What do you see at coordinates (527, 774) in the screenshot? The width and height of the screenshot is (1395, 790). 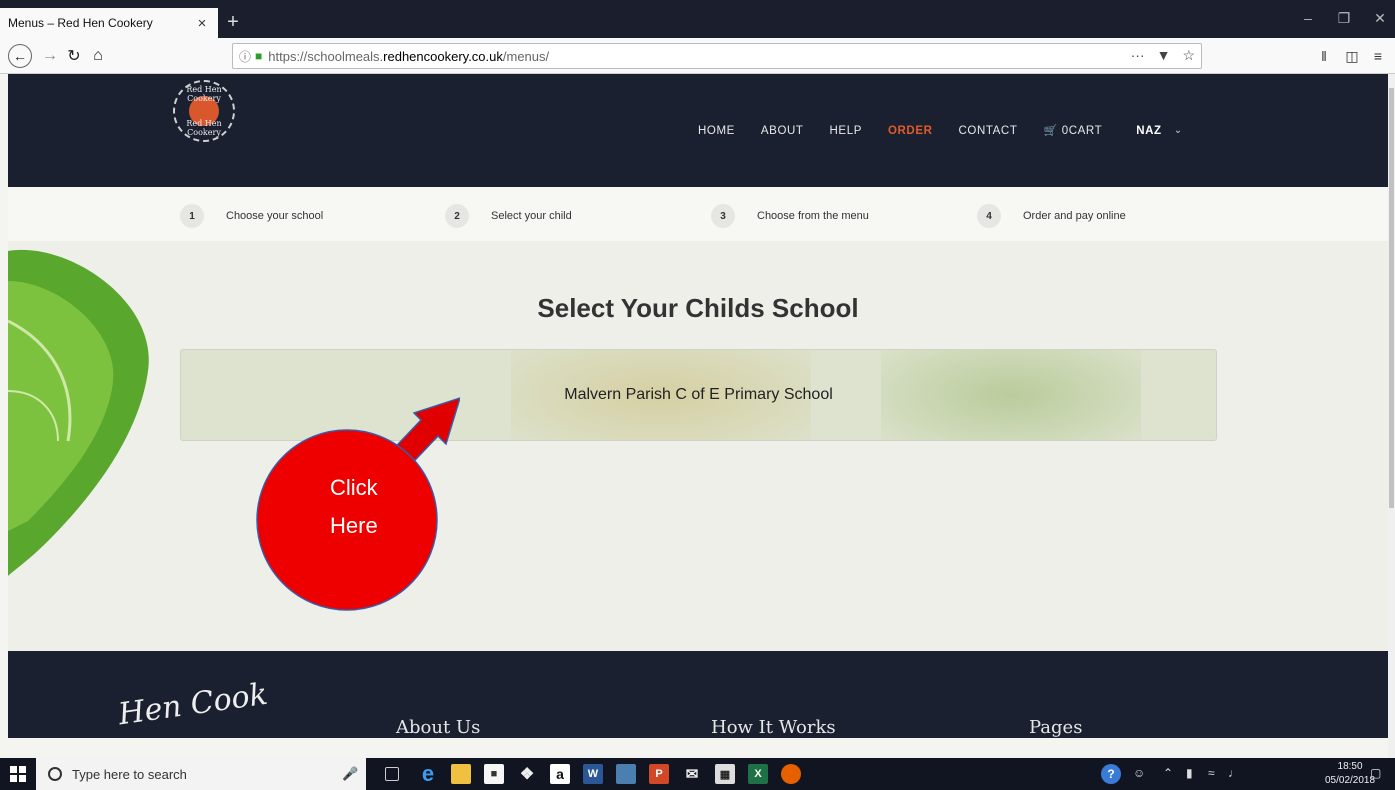 I see `dropbox-icon: ❖` at bounding box center [527, 774].